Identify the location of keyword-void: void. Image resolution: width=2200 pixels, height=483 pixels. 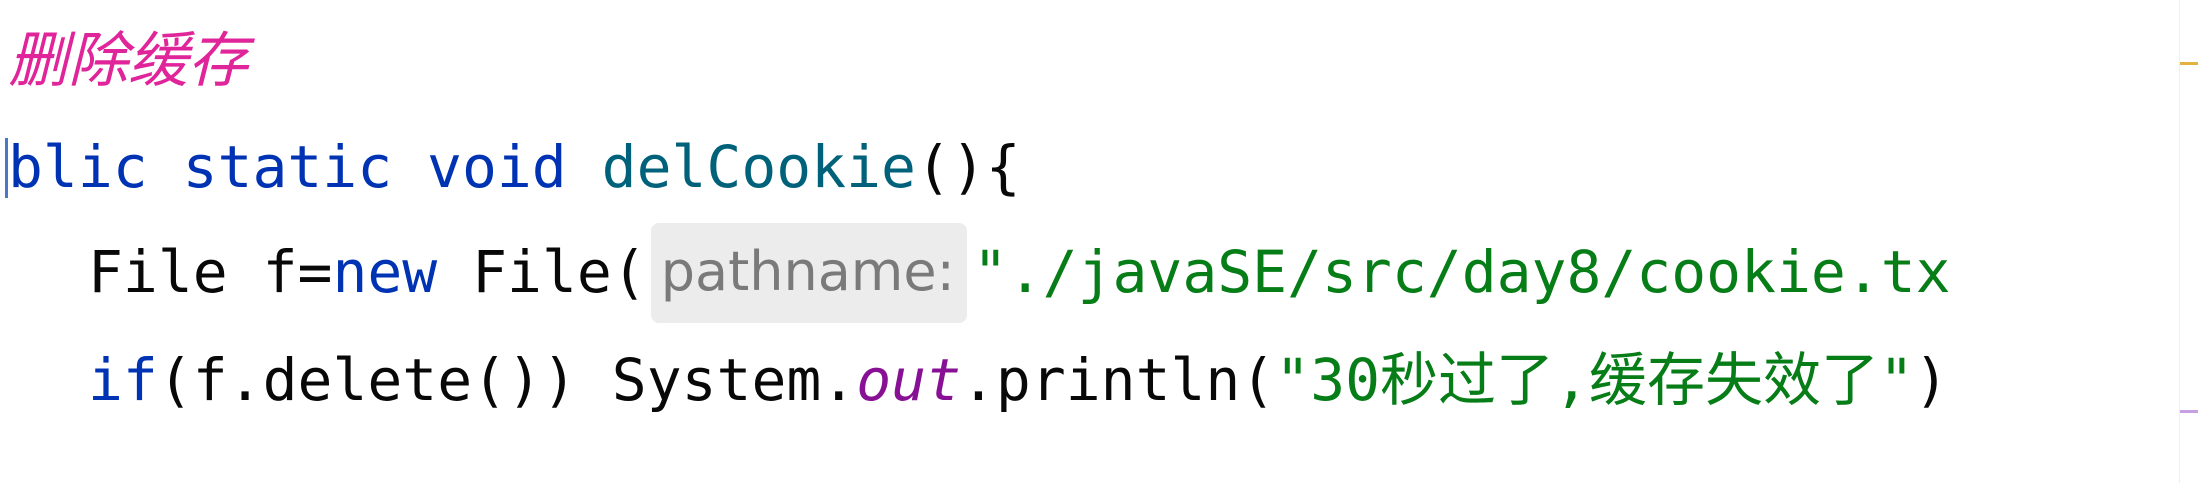
(497, 167).